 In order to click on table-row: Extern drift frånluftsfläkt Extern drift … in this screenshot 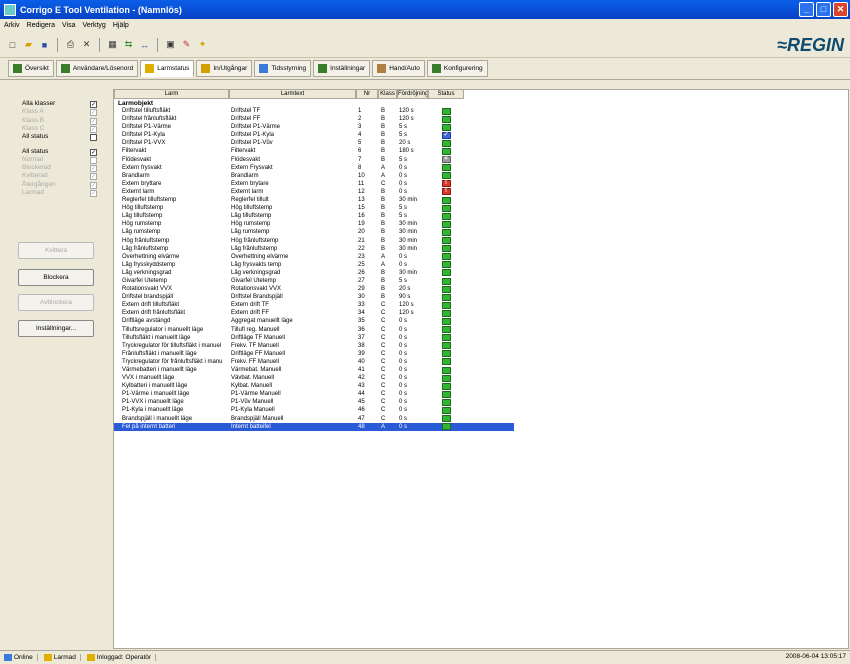, I will do `click(314, 313)`.